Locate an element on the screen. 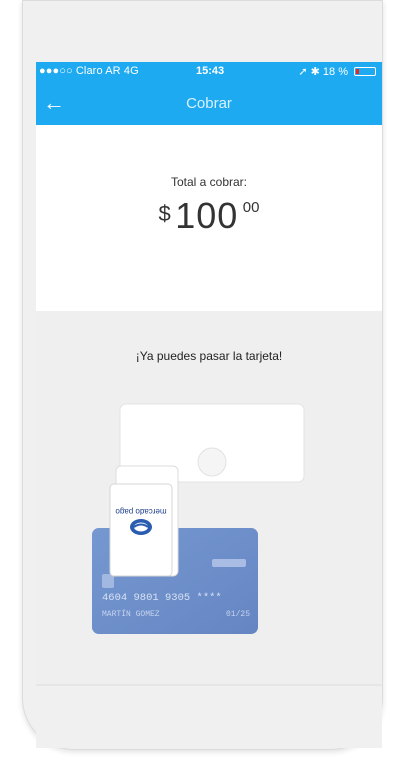  phone-bottom-bezel is located at coordinates (209, 717).